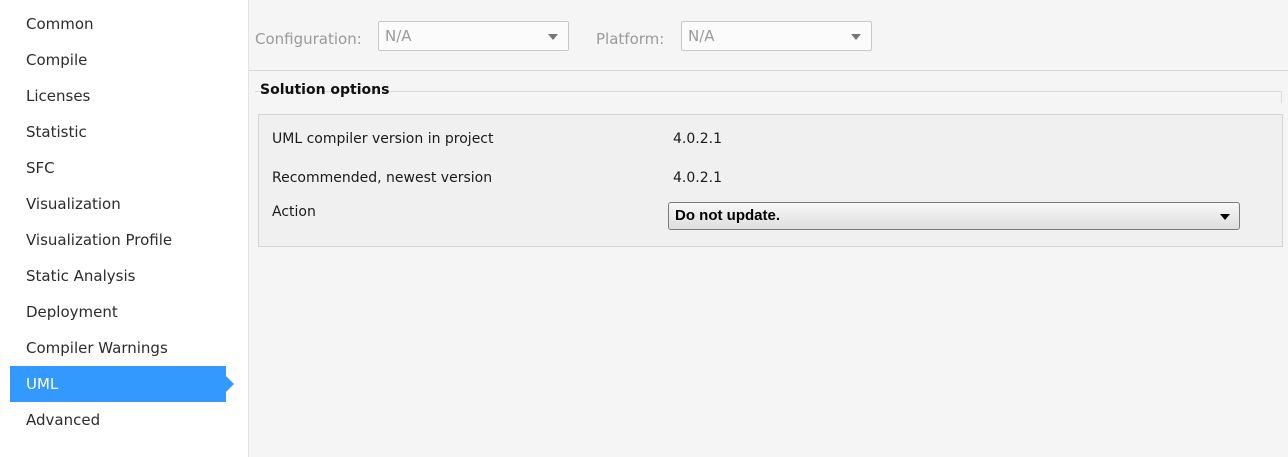 This screenshot has height=457, width=1288. I want to click on recommended-version-value: 4.0.2.1, so click(697, 178).